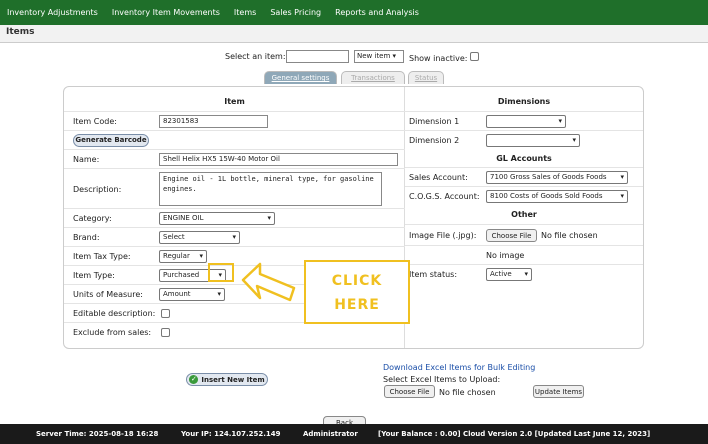  What do you see at coordinates (176, 256) in the screenshot?
I see `tax-type-value: Regular` at bounding box center [176, 256].